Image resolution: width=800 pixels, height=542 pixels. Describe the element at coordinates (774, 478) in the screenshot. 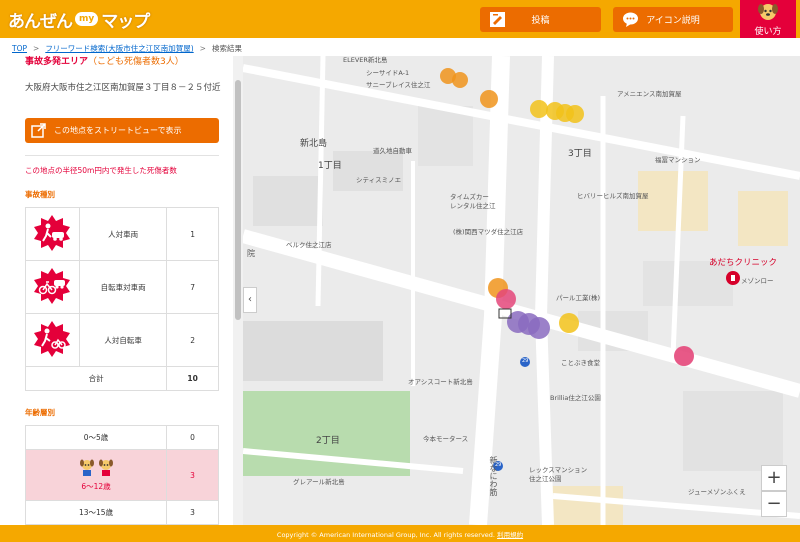

I see `zoom-in-button: +` at that location.